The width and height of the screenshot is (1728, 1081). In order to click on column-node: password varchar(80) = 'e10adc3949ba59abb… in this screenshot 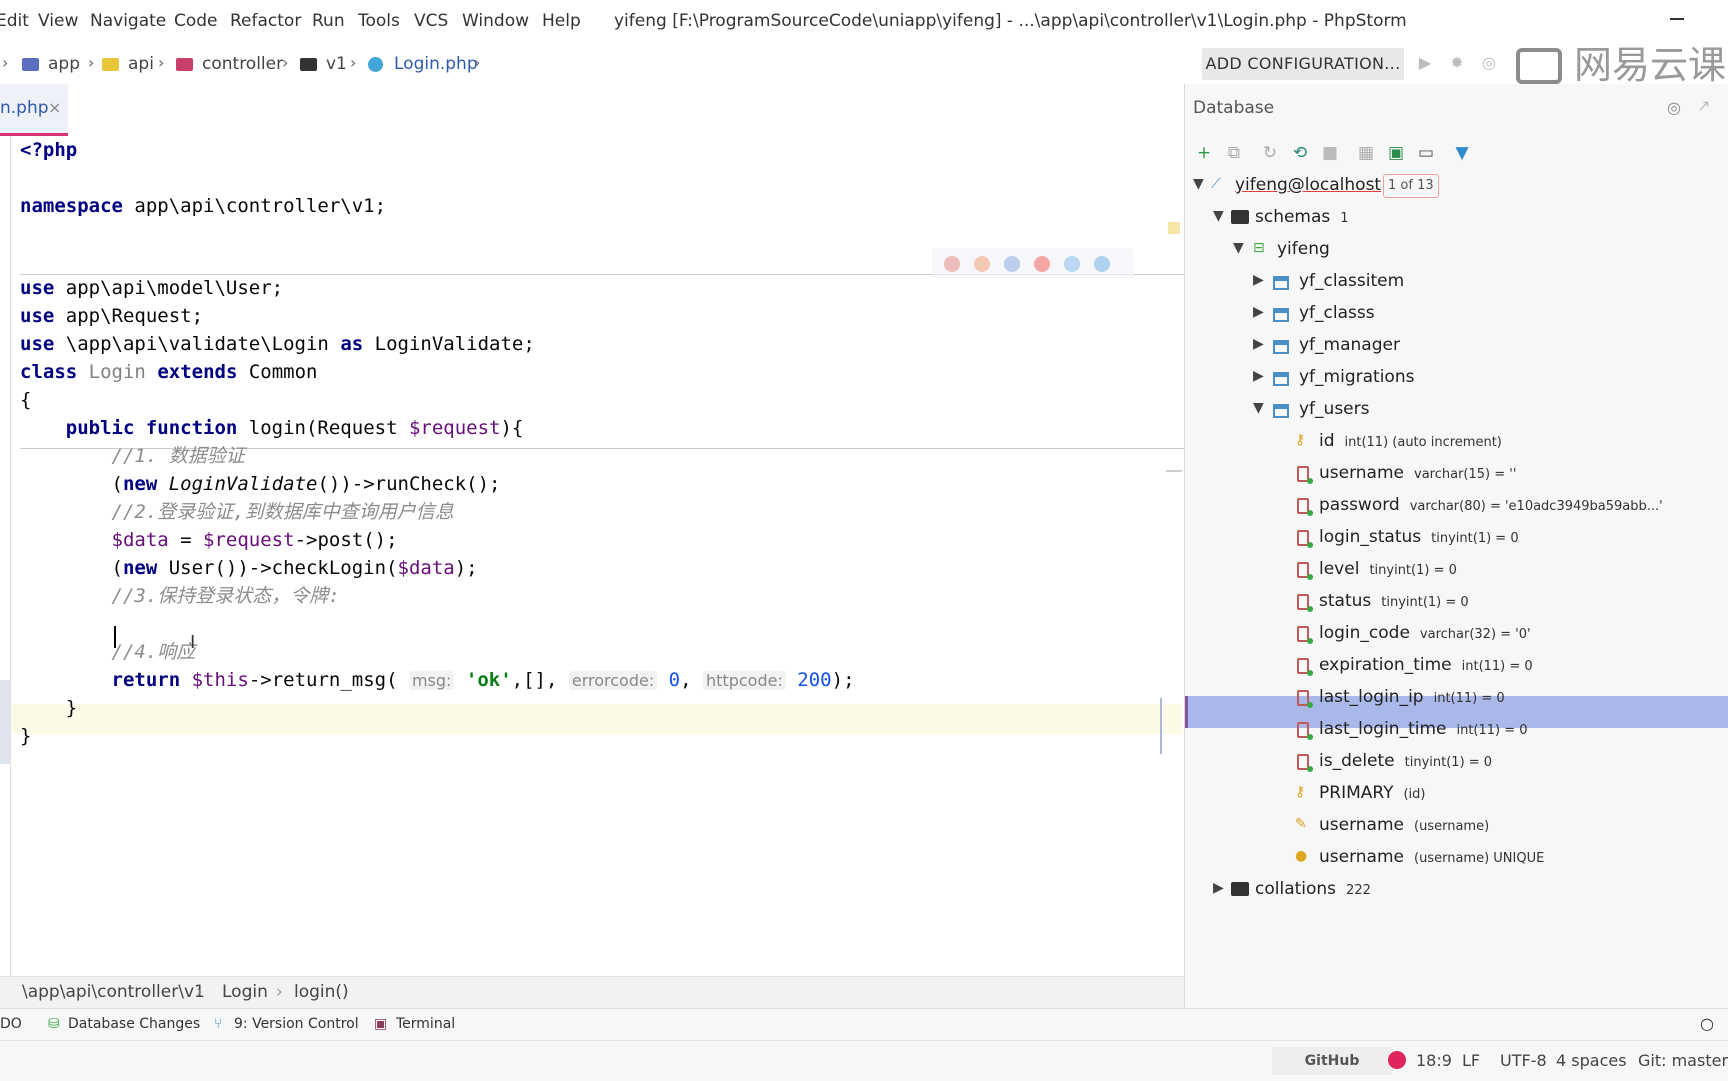, I will do `click(1491, 505)`.